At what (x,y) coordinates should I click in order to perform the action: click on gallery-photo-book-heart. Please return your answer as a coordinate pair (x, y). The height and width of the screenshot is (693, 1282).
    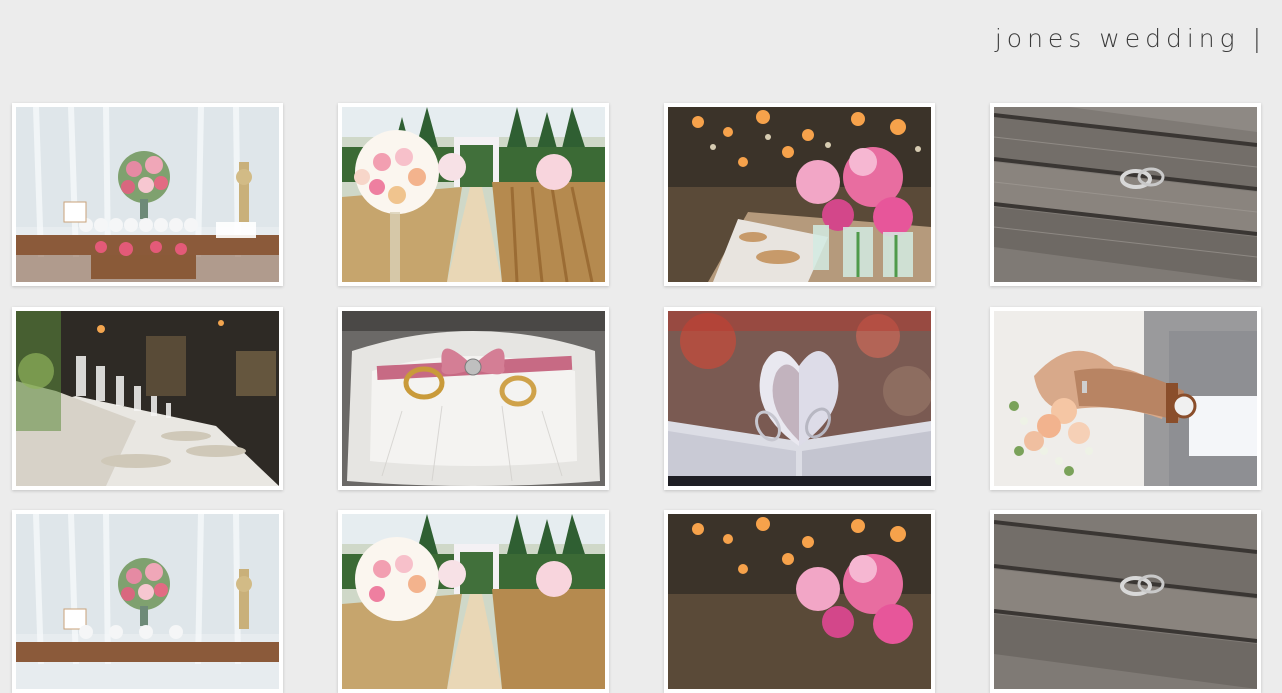
    Looking at the image, I should click on (799, 398).